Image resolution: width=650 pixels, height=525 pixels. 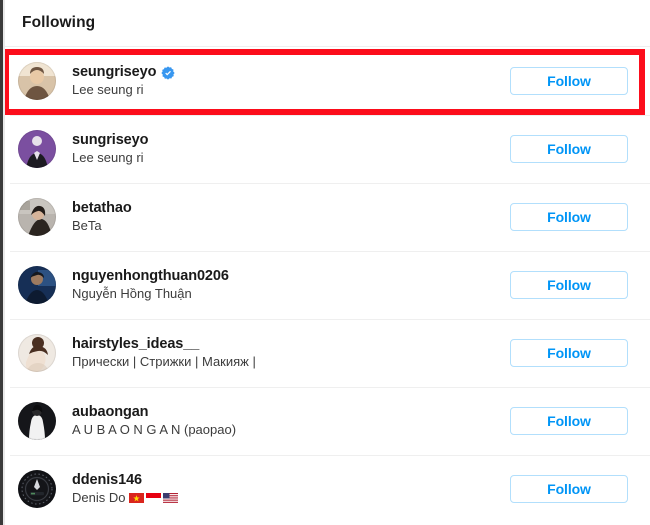 What do you see at coordinates (291, 226) in the screenshot?
I see `full-name-label: BeTa` at bounding box center [291, 226].